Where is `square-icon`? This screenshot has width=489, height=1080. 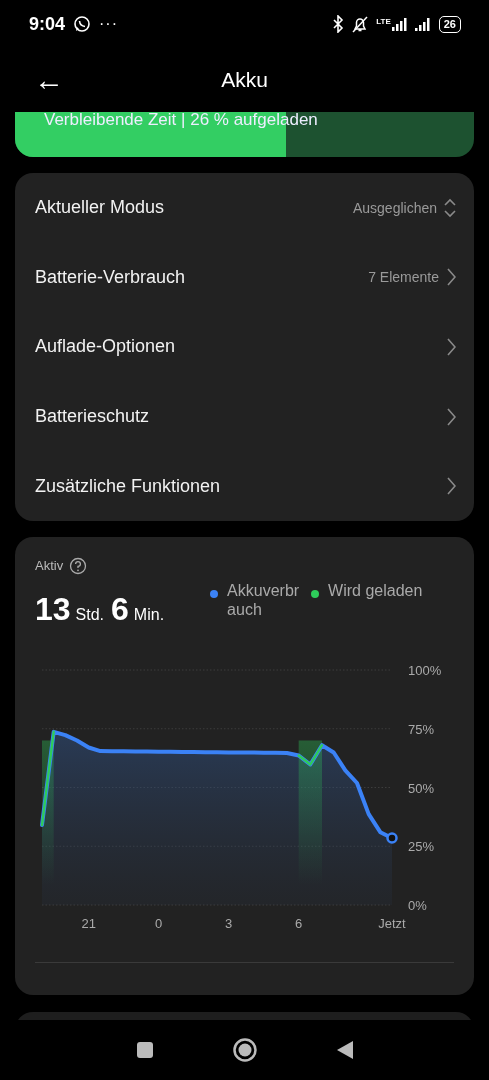 square-icon is located at coordinates (144, 1050).